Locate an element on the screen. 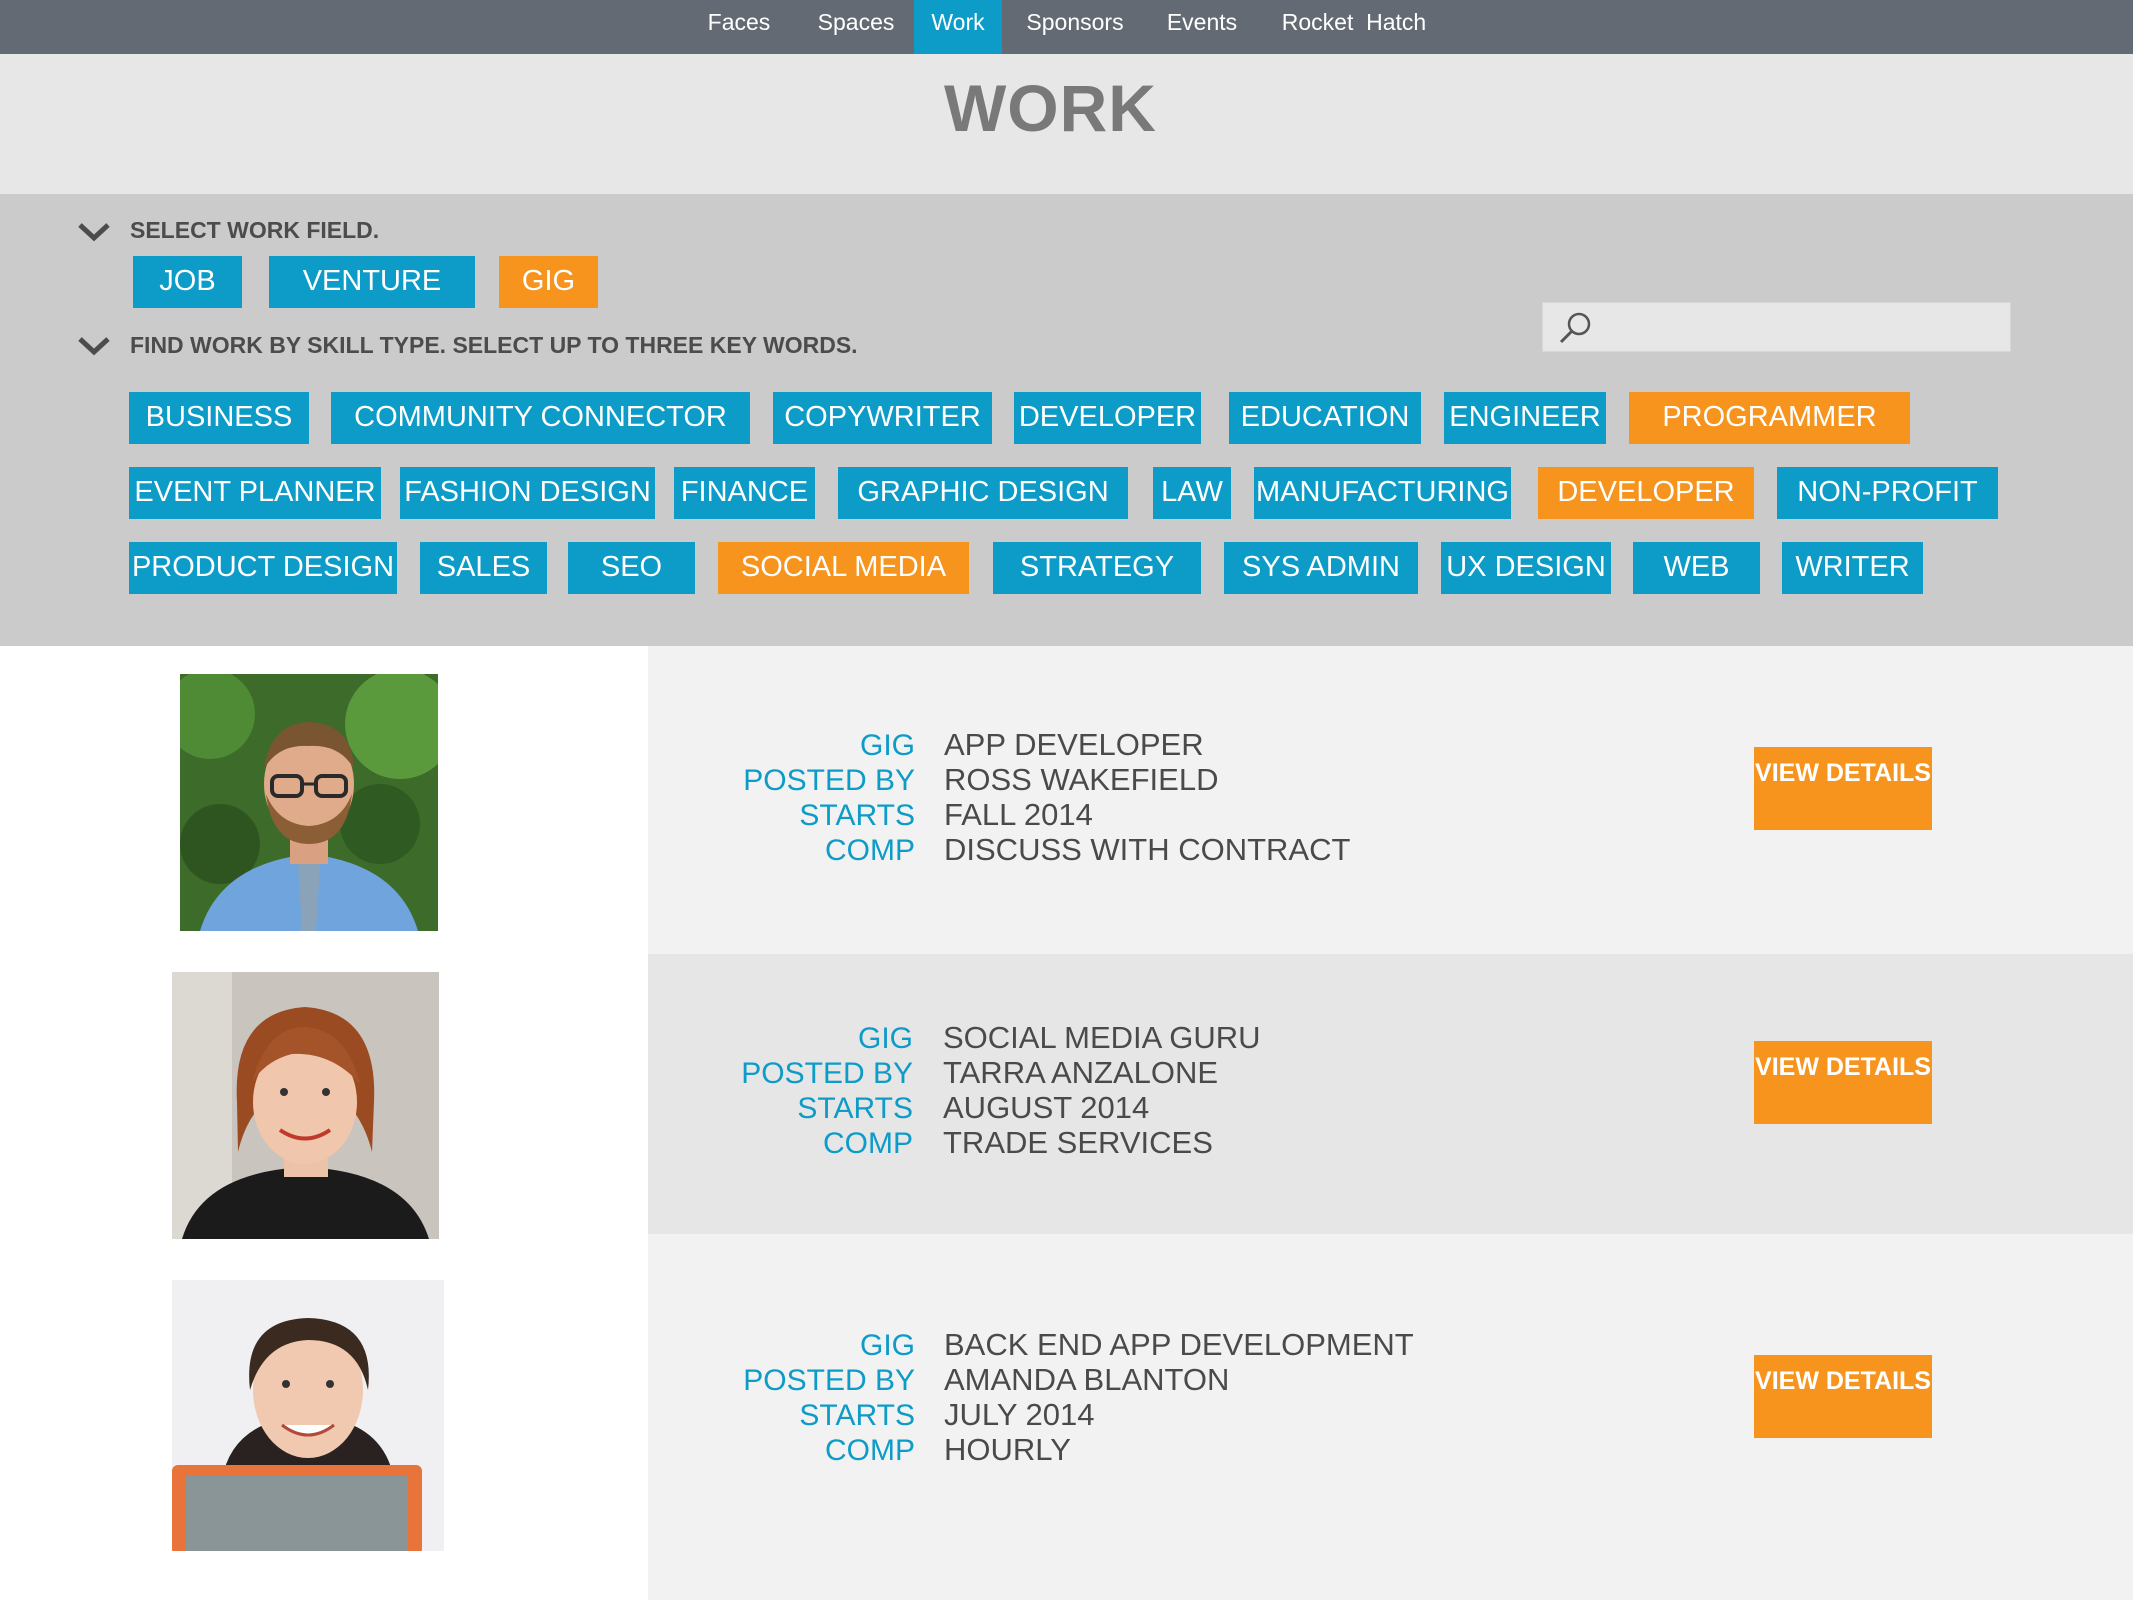  skill-chip-seo: SEO is located at coordinates (631, 568).